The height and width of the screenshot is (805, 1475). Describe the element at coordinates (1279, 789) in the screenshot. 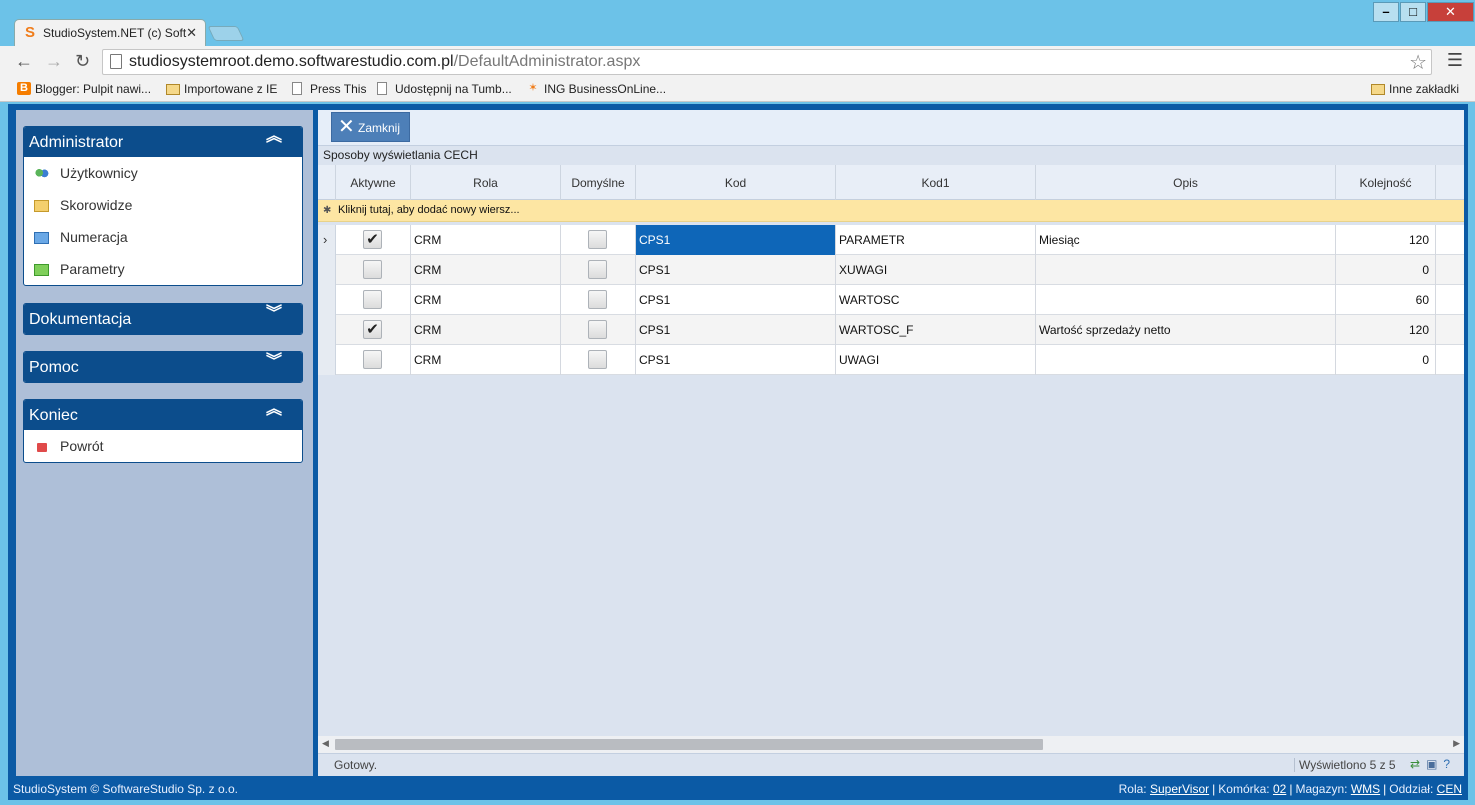

I see `komorka-link: 02` at that location.